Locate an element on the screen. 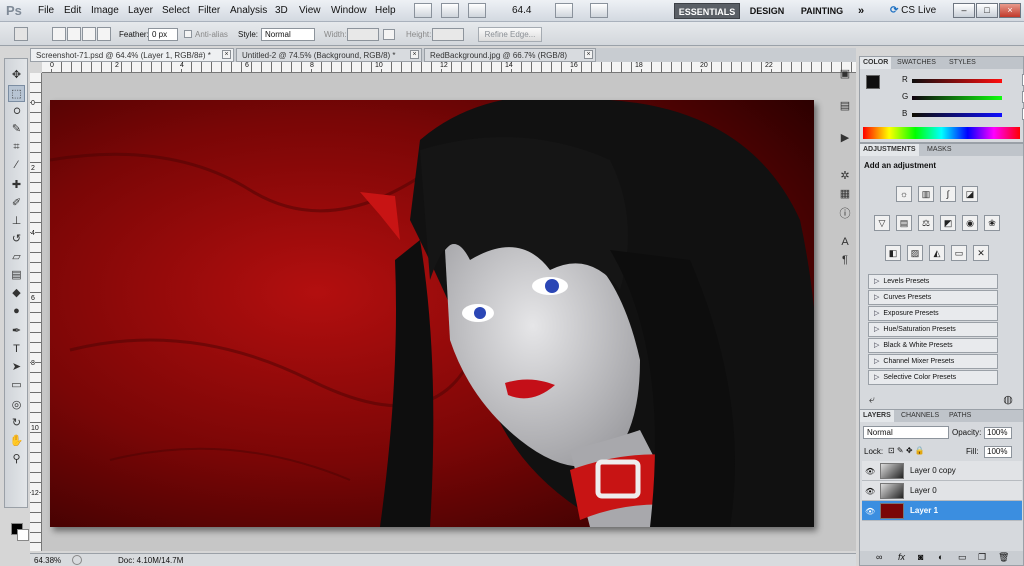 This screenshot has width=1024, height=566. dodge-tool-icon: ● is located at coordinates (16, 311).